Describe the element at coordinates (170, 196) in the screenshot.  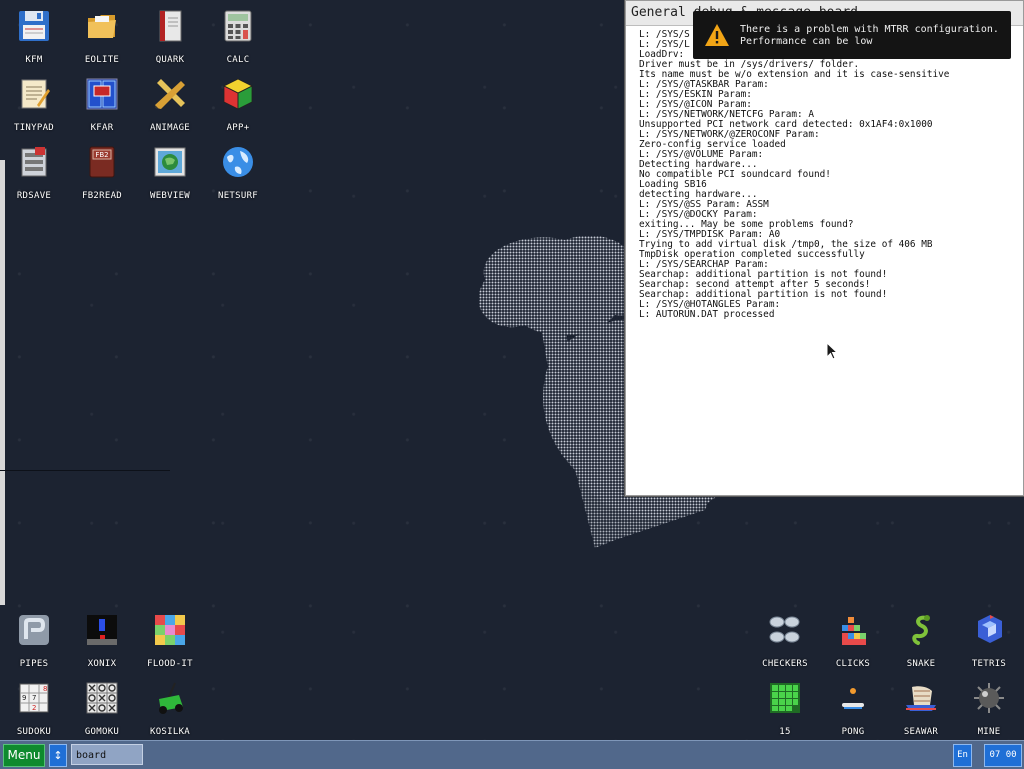
I see `icon-label: WEBVIEW` at that location.